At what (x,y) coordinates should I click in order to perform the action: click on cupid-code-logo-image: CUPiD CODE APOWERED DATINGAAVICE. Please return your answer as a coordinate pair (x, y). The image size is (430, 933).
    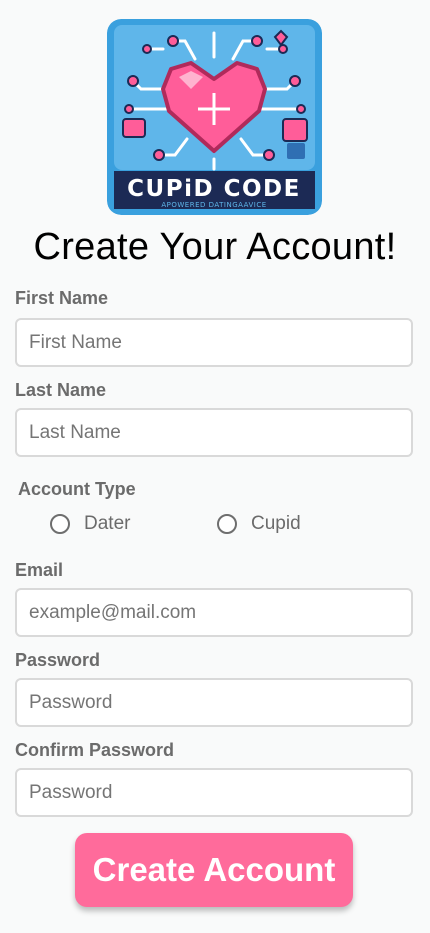
    Looking at the image, I should click on (214, 117).